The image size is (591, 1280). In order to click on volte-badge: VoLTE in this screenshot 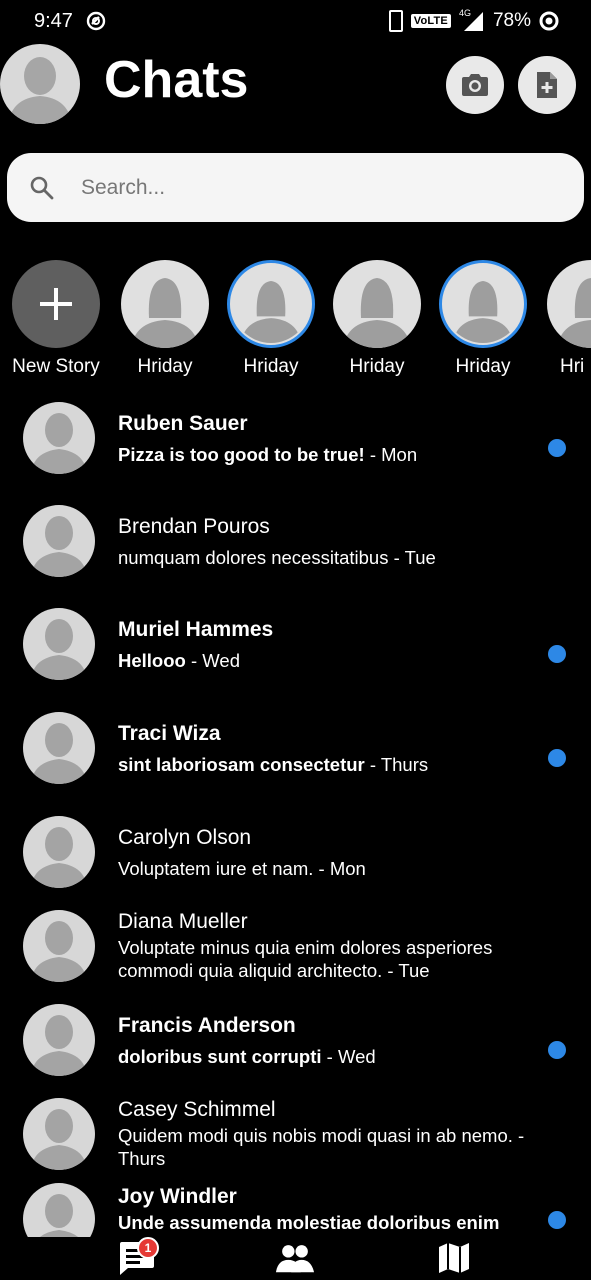, I will do `click(430, 21)`.